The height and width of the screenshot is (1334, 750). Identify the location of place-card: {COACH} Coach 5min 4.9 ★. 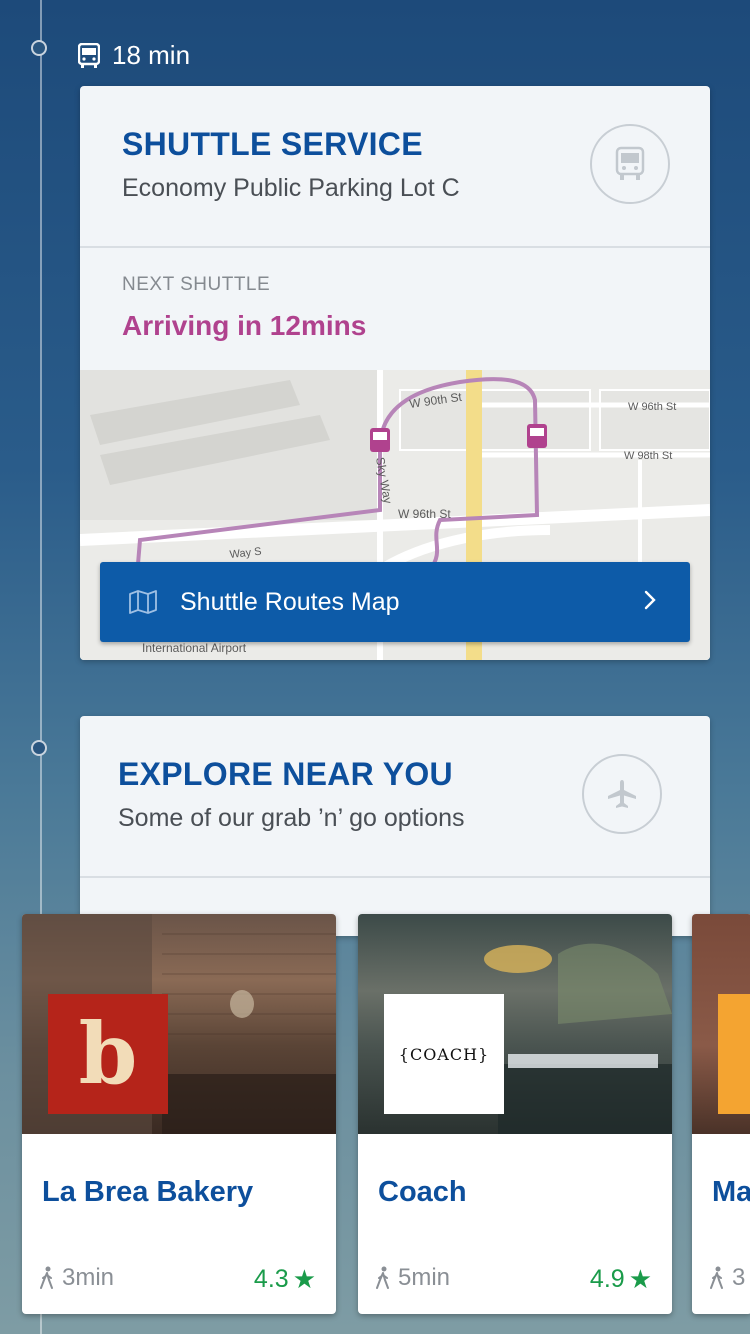
(515, 1114).